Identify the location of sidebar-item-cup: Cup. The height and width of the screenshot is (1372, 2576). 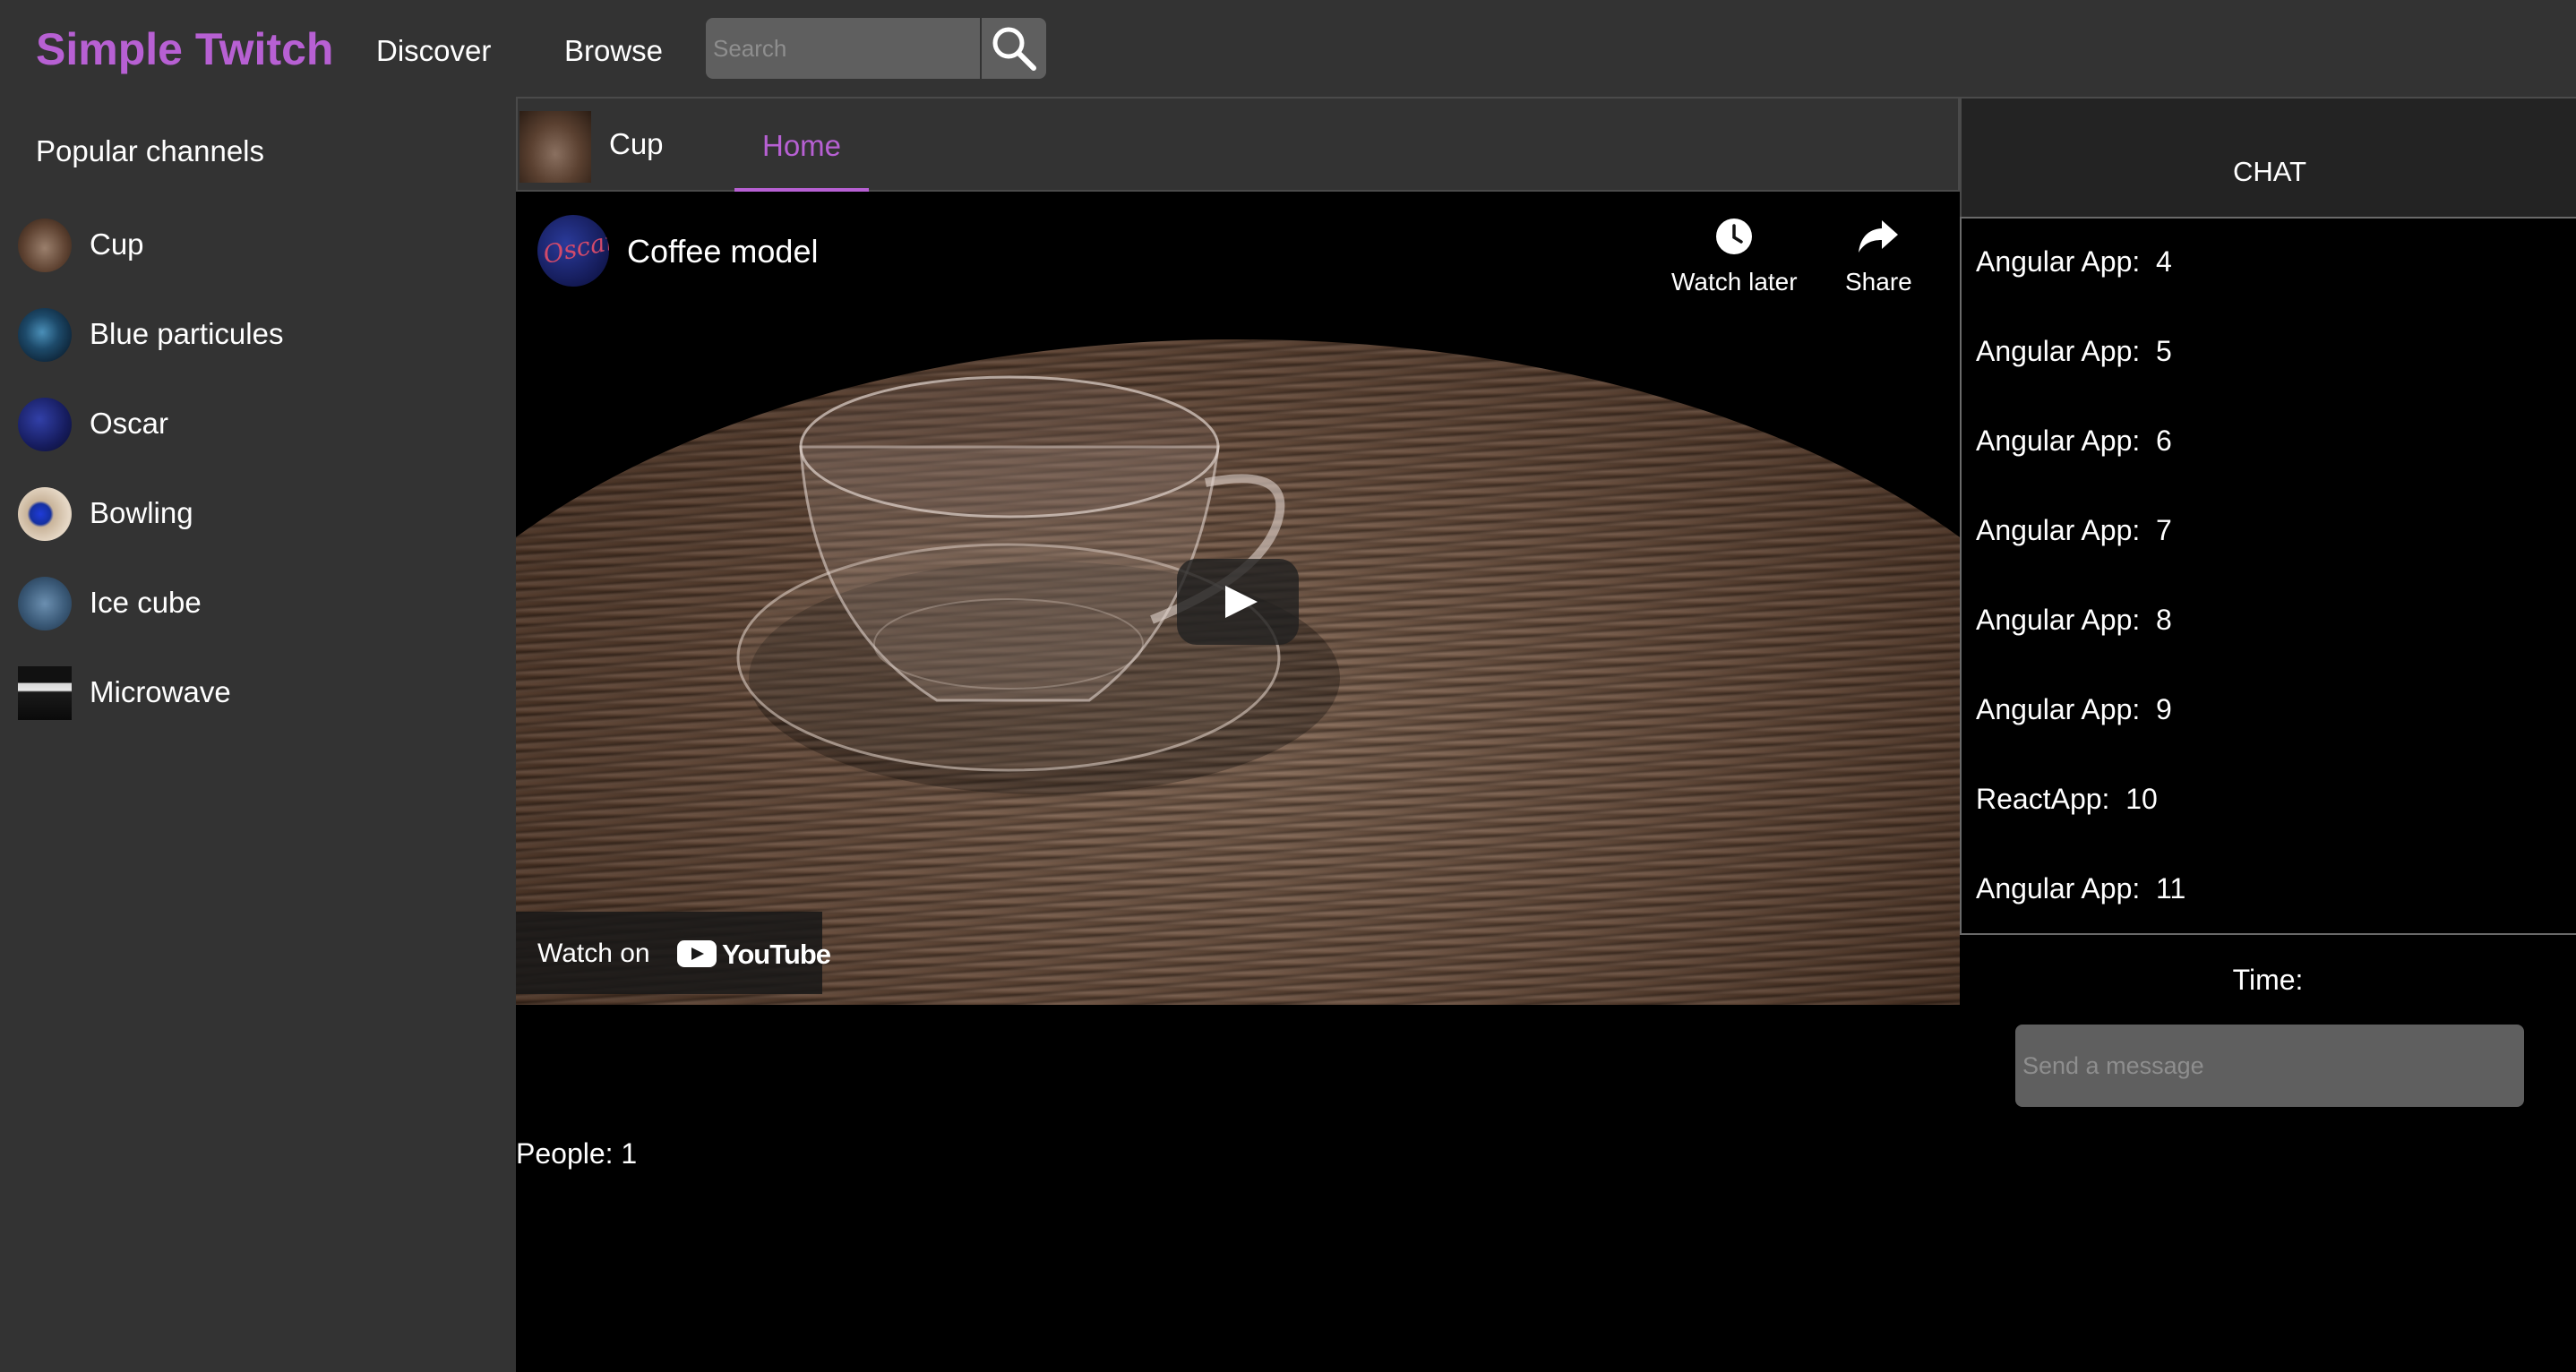
(258, 245).